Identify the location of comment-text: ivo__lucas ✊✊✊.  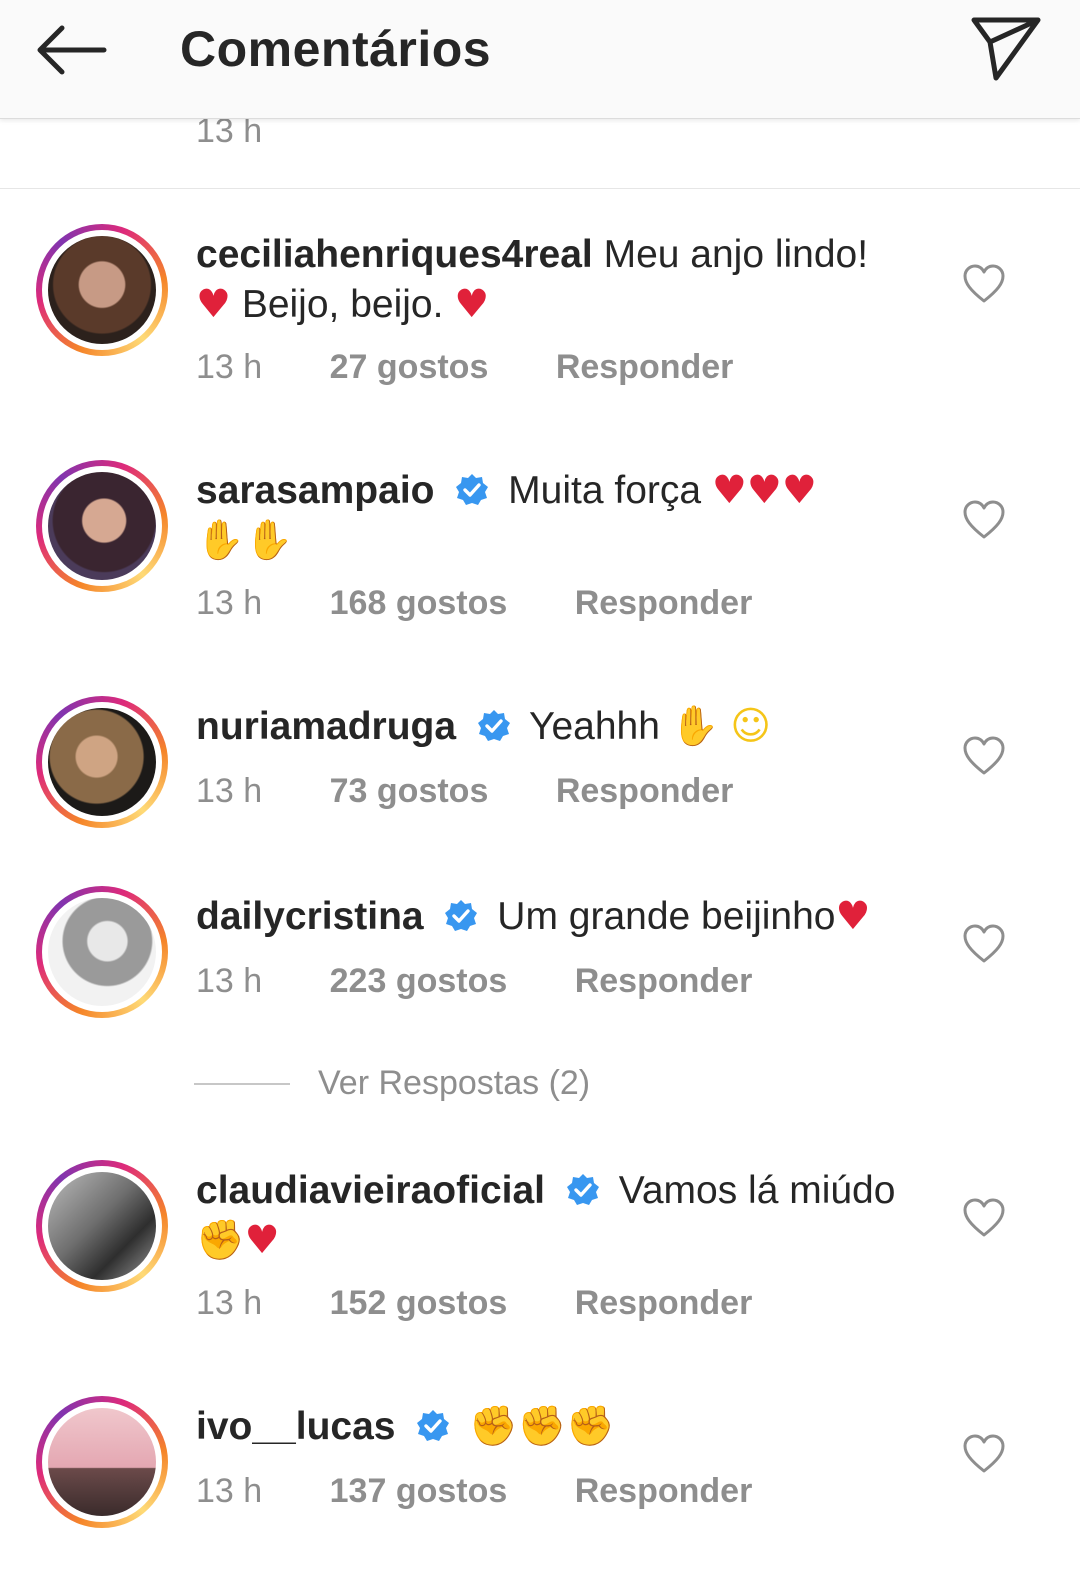
(556, 1427).